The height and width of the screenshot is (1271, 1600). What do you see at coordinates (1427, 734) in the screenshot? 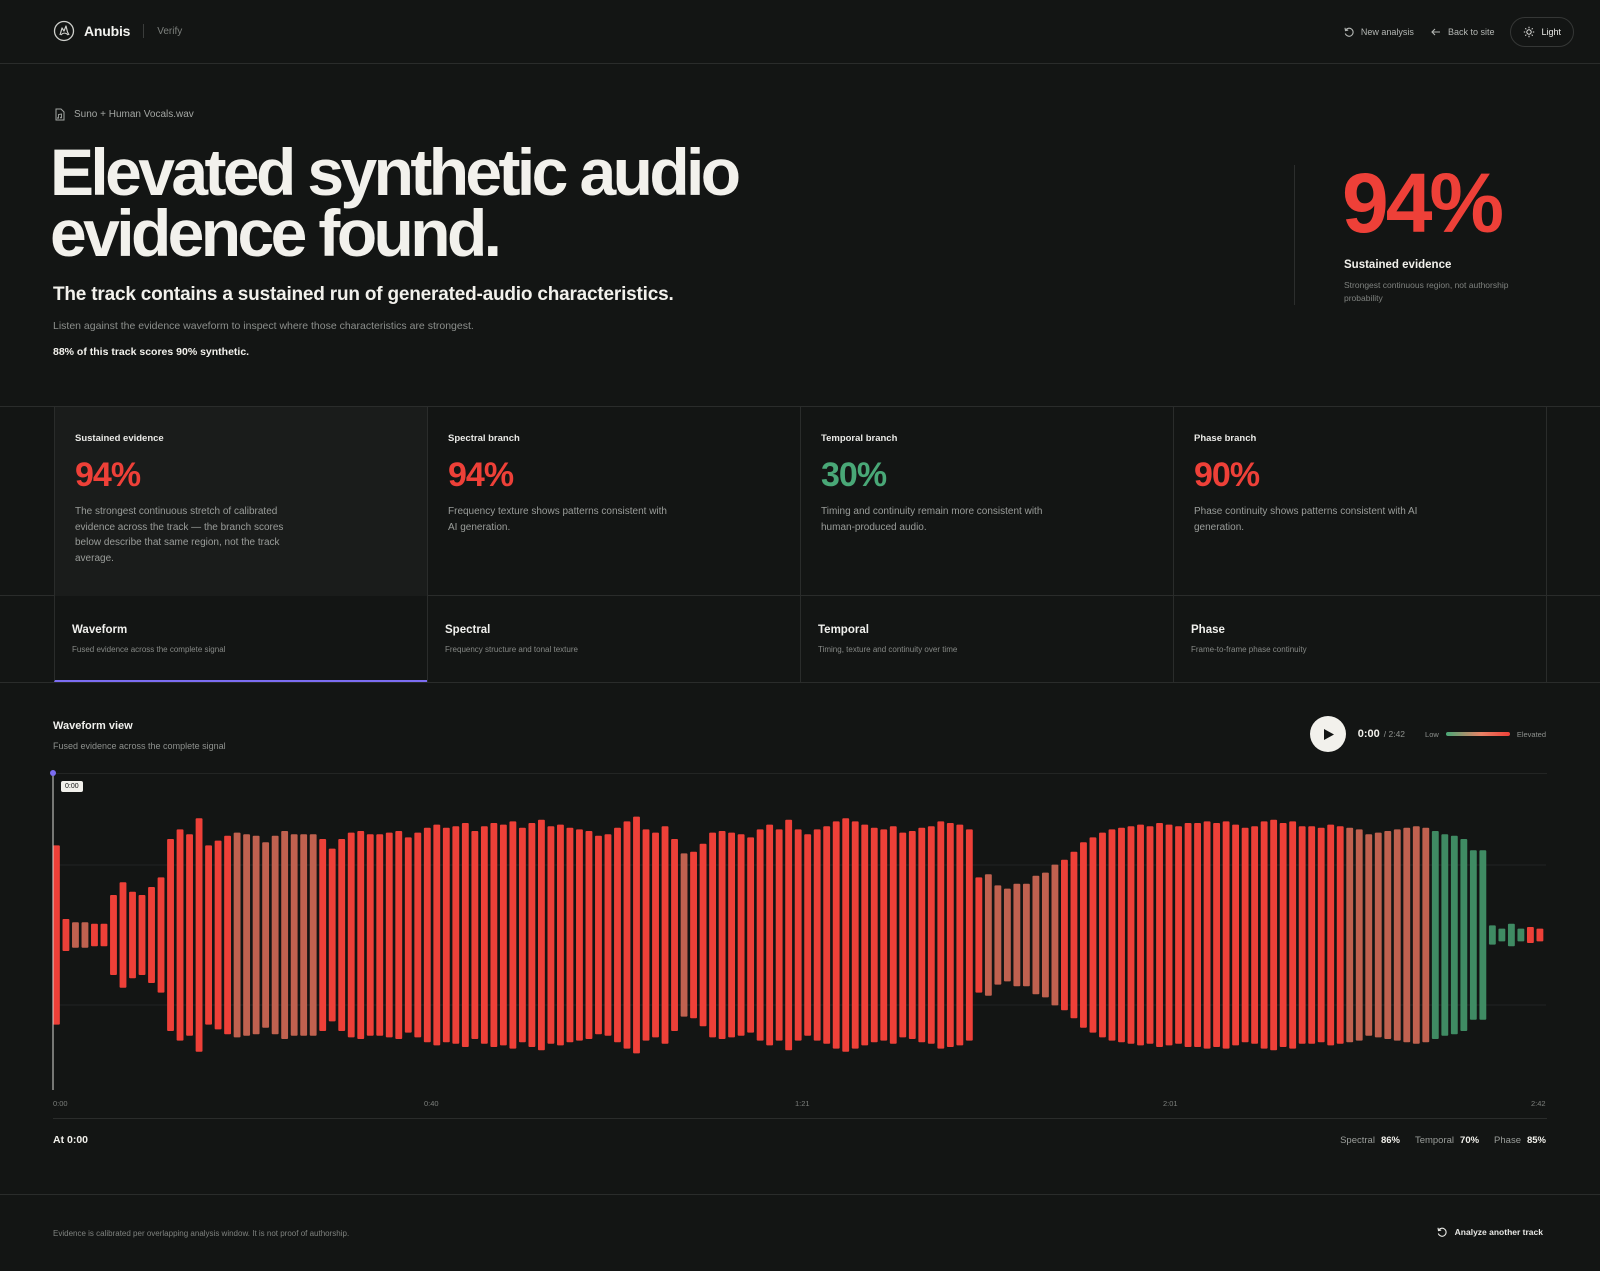
I see `audio-player: 0:00 / 2:42 Low Elevated` at bounding box center [1427, 734].